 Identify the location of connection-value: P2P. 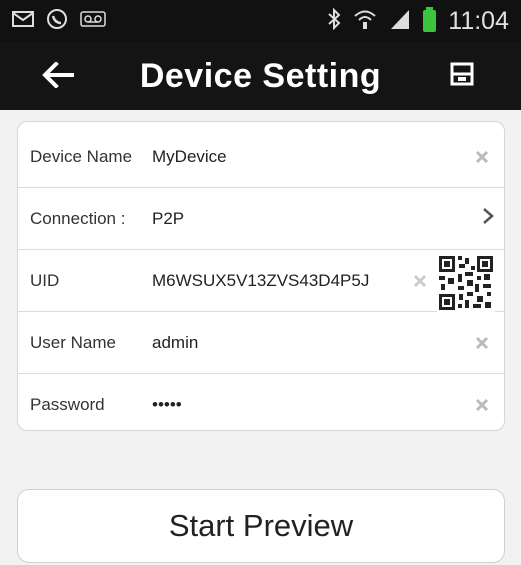
(168, 218).